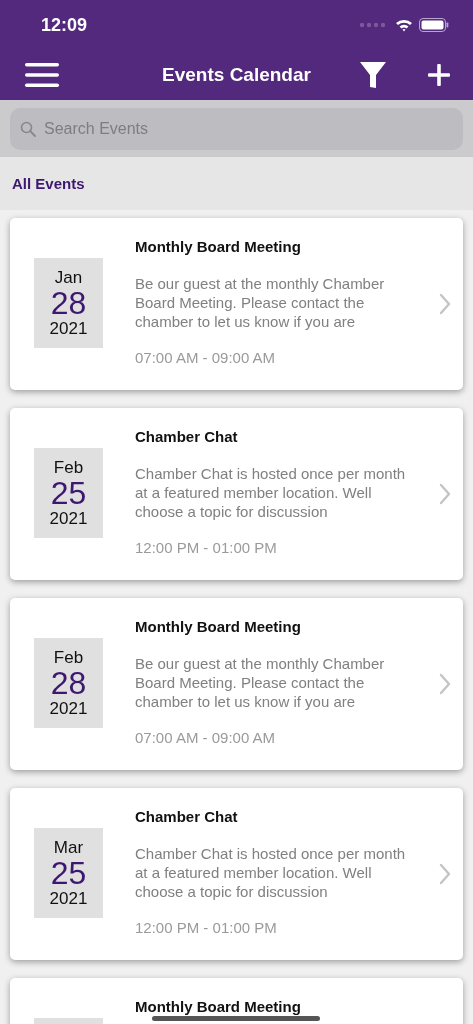  What do you see at coordinates (68, 277) in the screenshot?
I see `event-month: Jan` at bounding box center [68, 277].